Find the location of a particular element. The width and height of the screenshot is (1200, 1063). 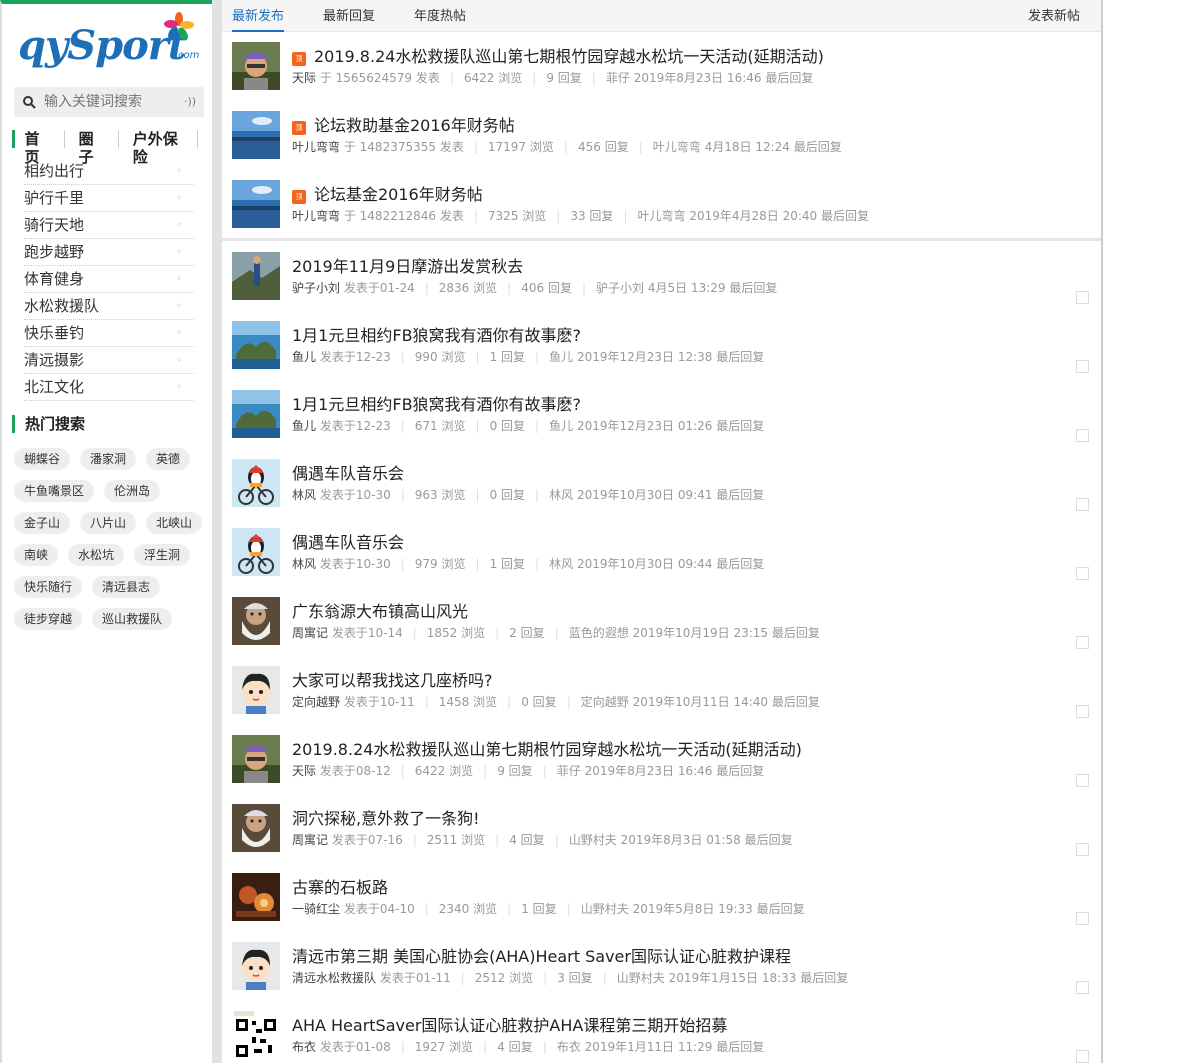

thread-title: 广东翁源大布镇高山风光 is located at coordinates (380, 610).